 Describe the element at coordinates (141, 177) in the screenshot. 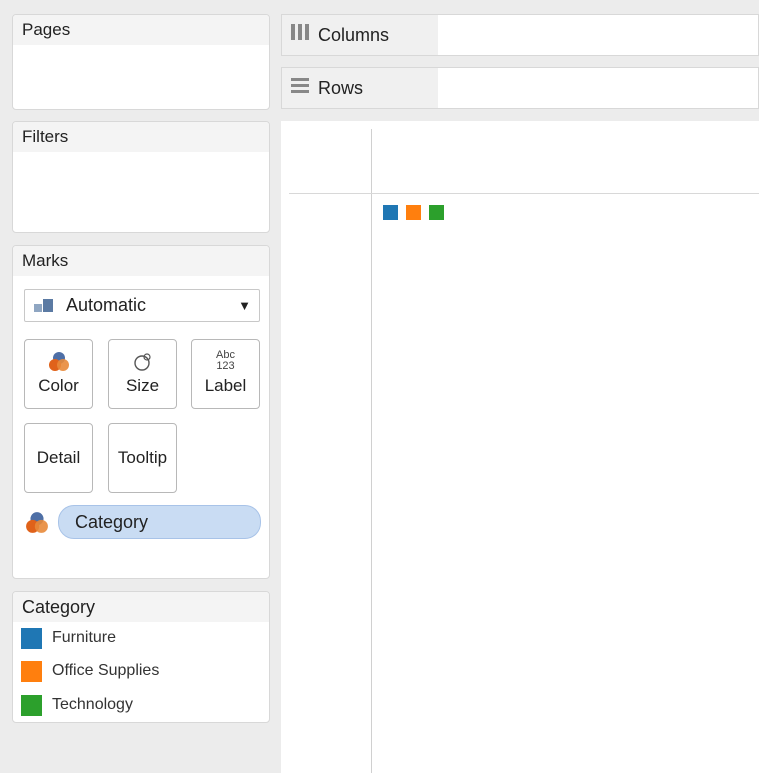

I see `filters-panel: Filters` at that location.